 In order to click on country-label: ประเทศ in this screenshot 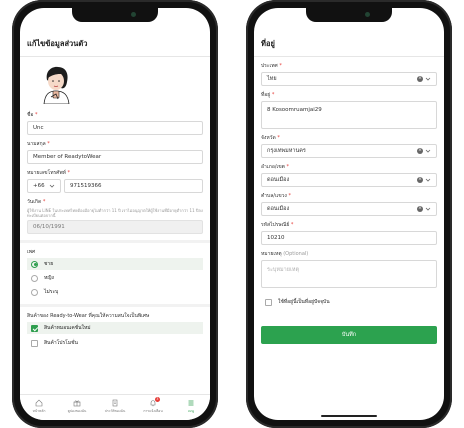, I will do `click(269, 66)`.